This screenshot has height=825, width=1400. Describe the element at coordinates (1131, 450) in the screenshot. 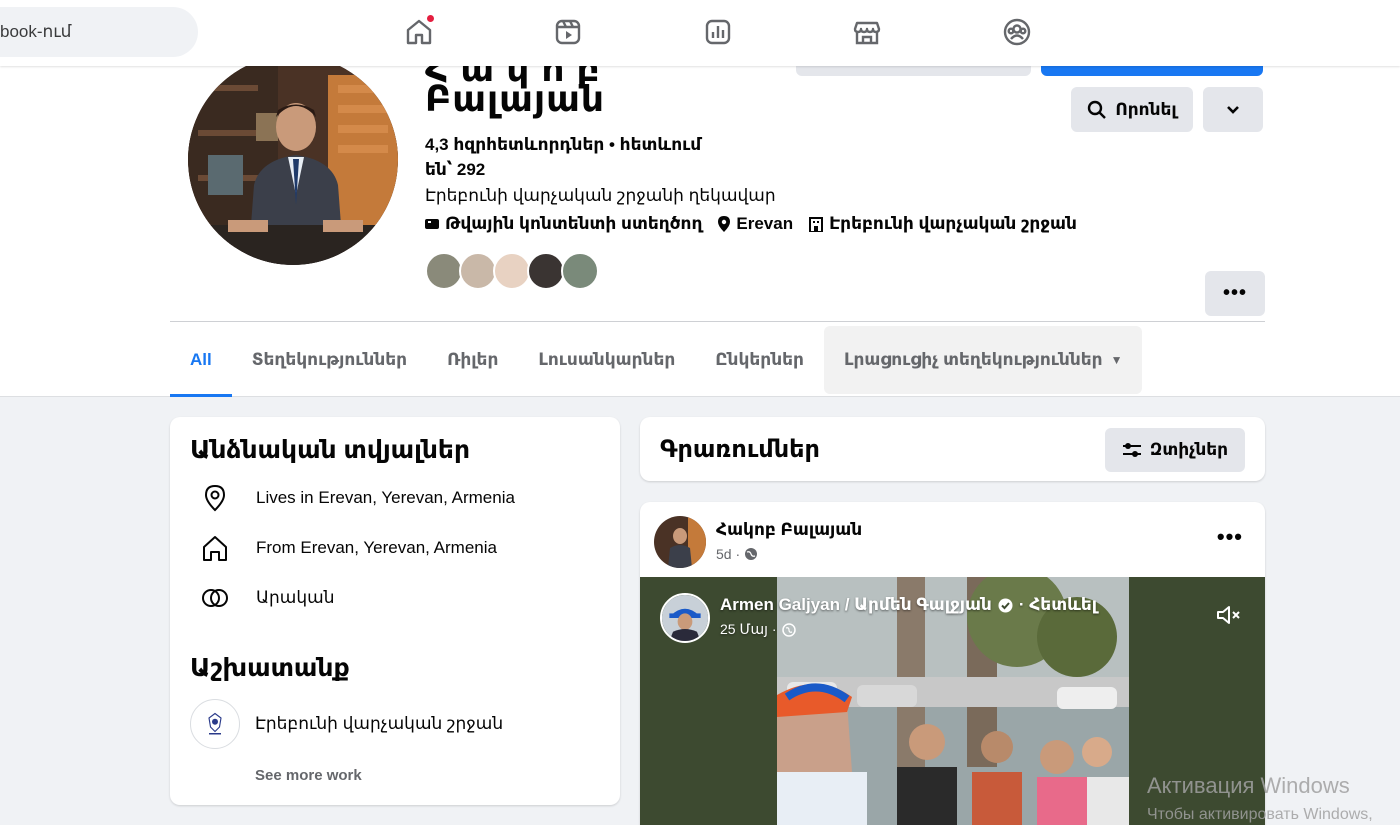

I see `filter-icon` at that location.